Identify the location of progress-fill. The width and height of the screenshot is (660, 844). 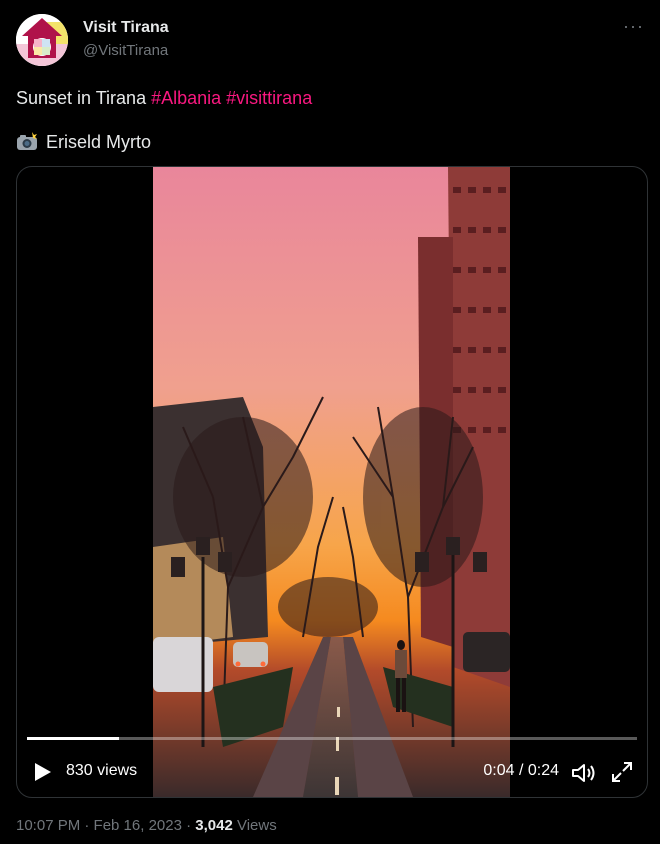
(73, 738).